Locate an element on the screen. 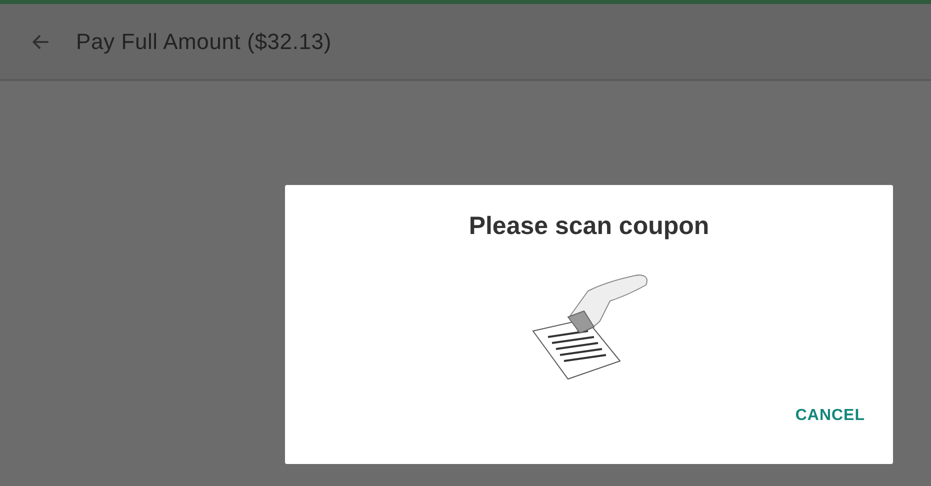  dialog-title: Please scan coupon is located at coordinates (589, 226).